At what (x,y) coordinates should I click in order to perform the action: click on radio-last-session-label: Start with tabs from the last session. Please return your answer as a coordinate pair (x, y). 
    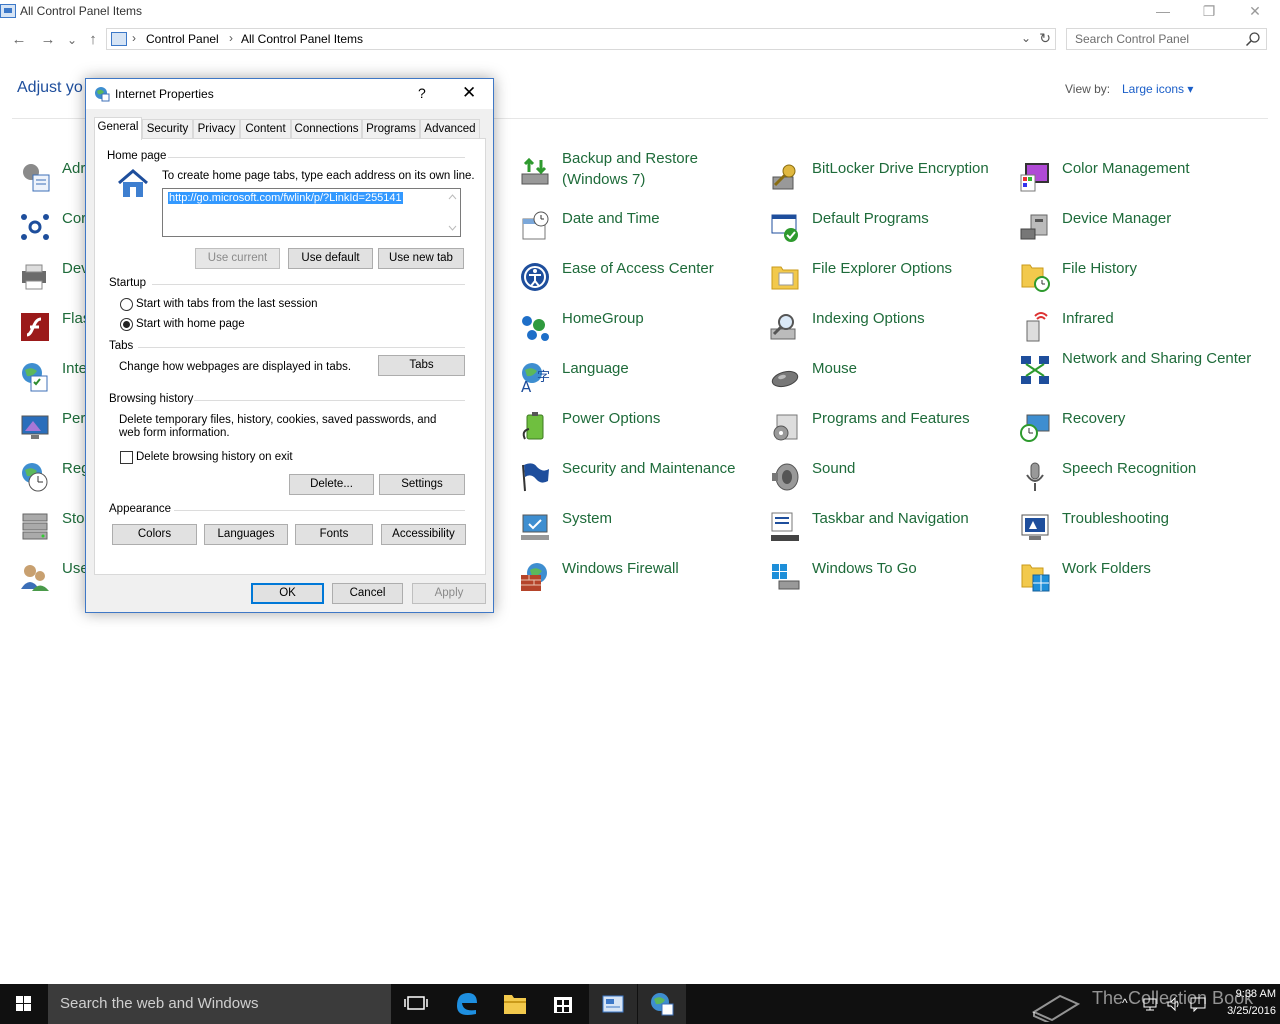
    Looking at the image, I should click on (227, 304).